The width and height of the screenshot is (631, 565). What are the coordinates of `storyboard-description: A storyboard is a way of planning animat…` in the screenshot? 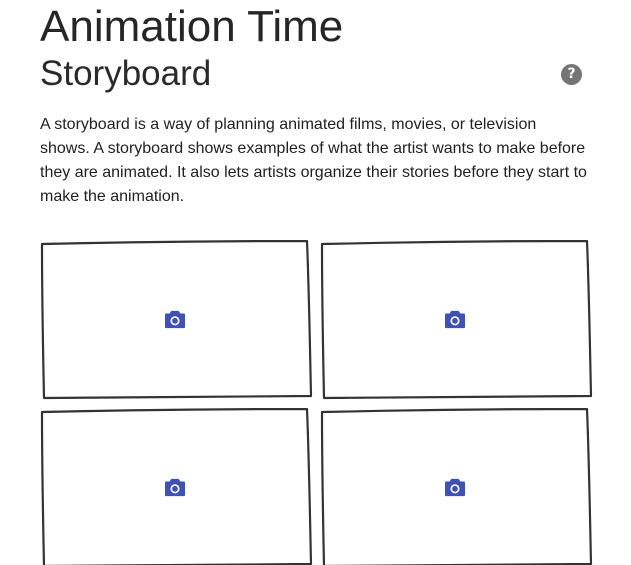 It's located at (313, 160).